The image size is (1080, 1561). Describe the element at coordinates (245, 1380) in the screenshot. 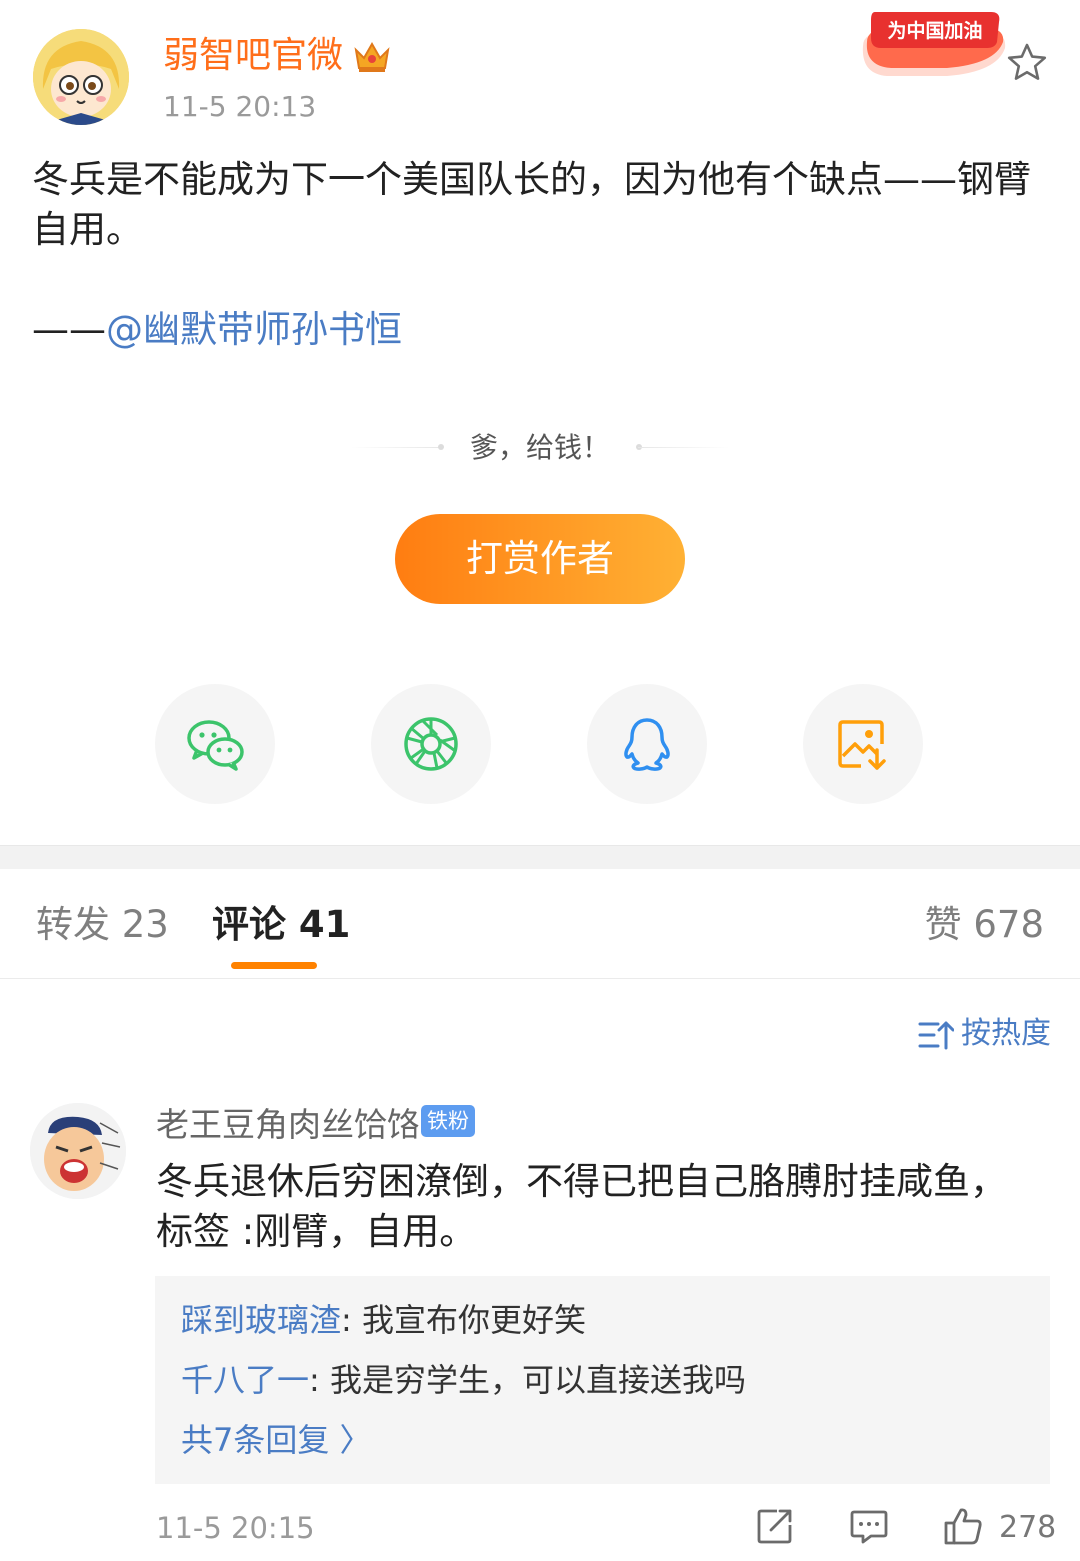

I see `reply-user: 千八了一` at that location.